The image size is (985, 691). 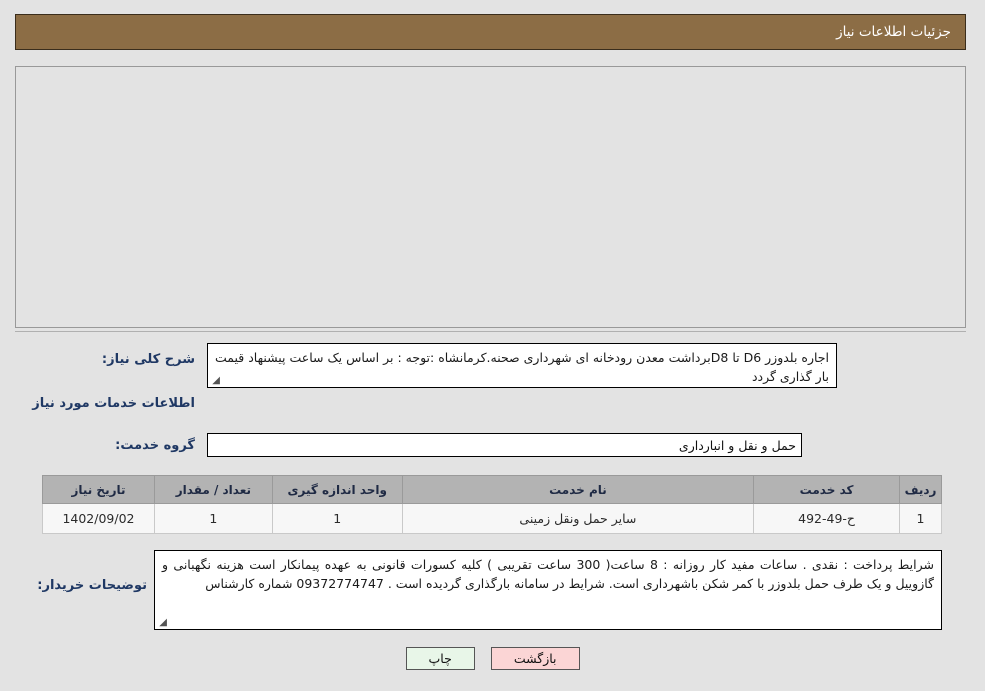 What do you see at coordinates (92, 585) in the screenshot?
I see `buyer-notes-label: توضیحات خریدار:` at bounding box center [92, 585].